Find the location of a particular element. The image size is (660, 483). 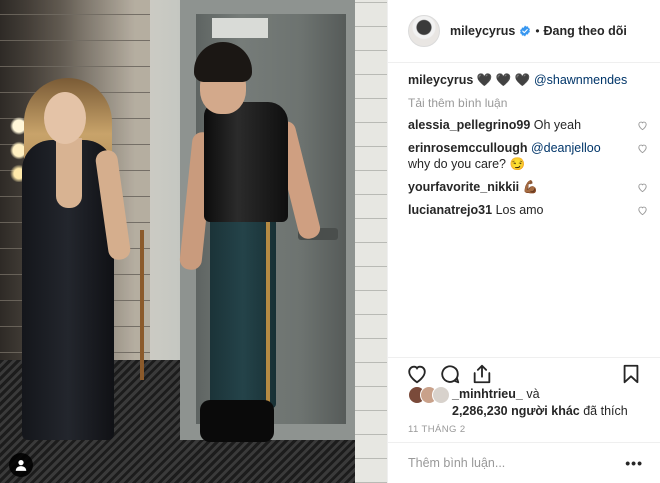

load-more-comments: Tải thêm bình luận is located at coordinates (528, 103).